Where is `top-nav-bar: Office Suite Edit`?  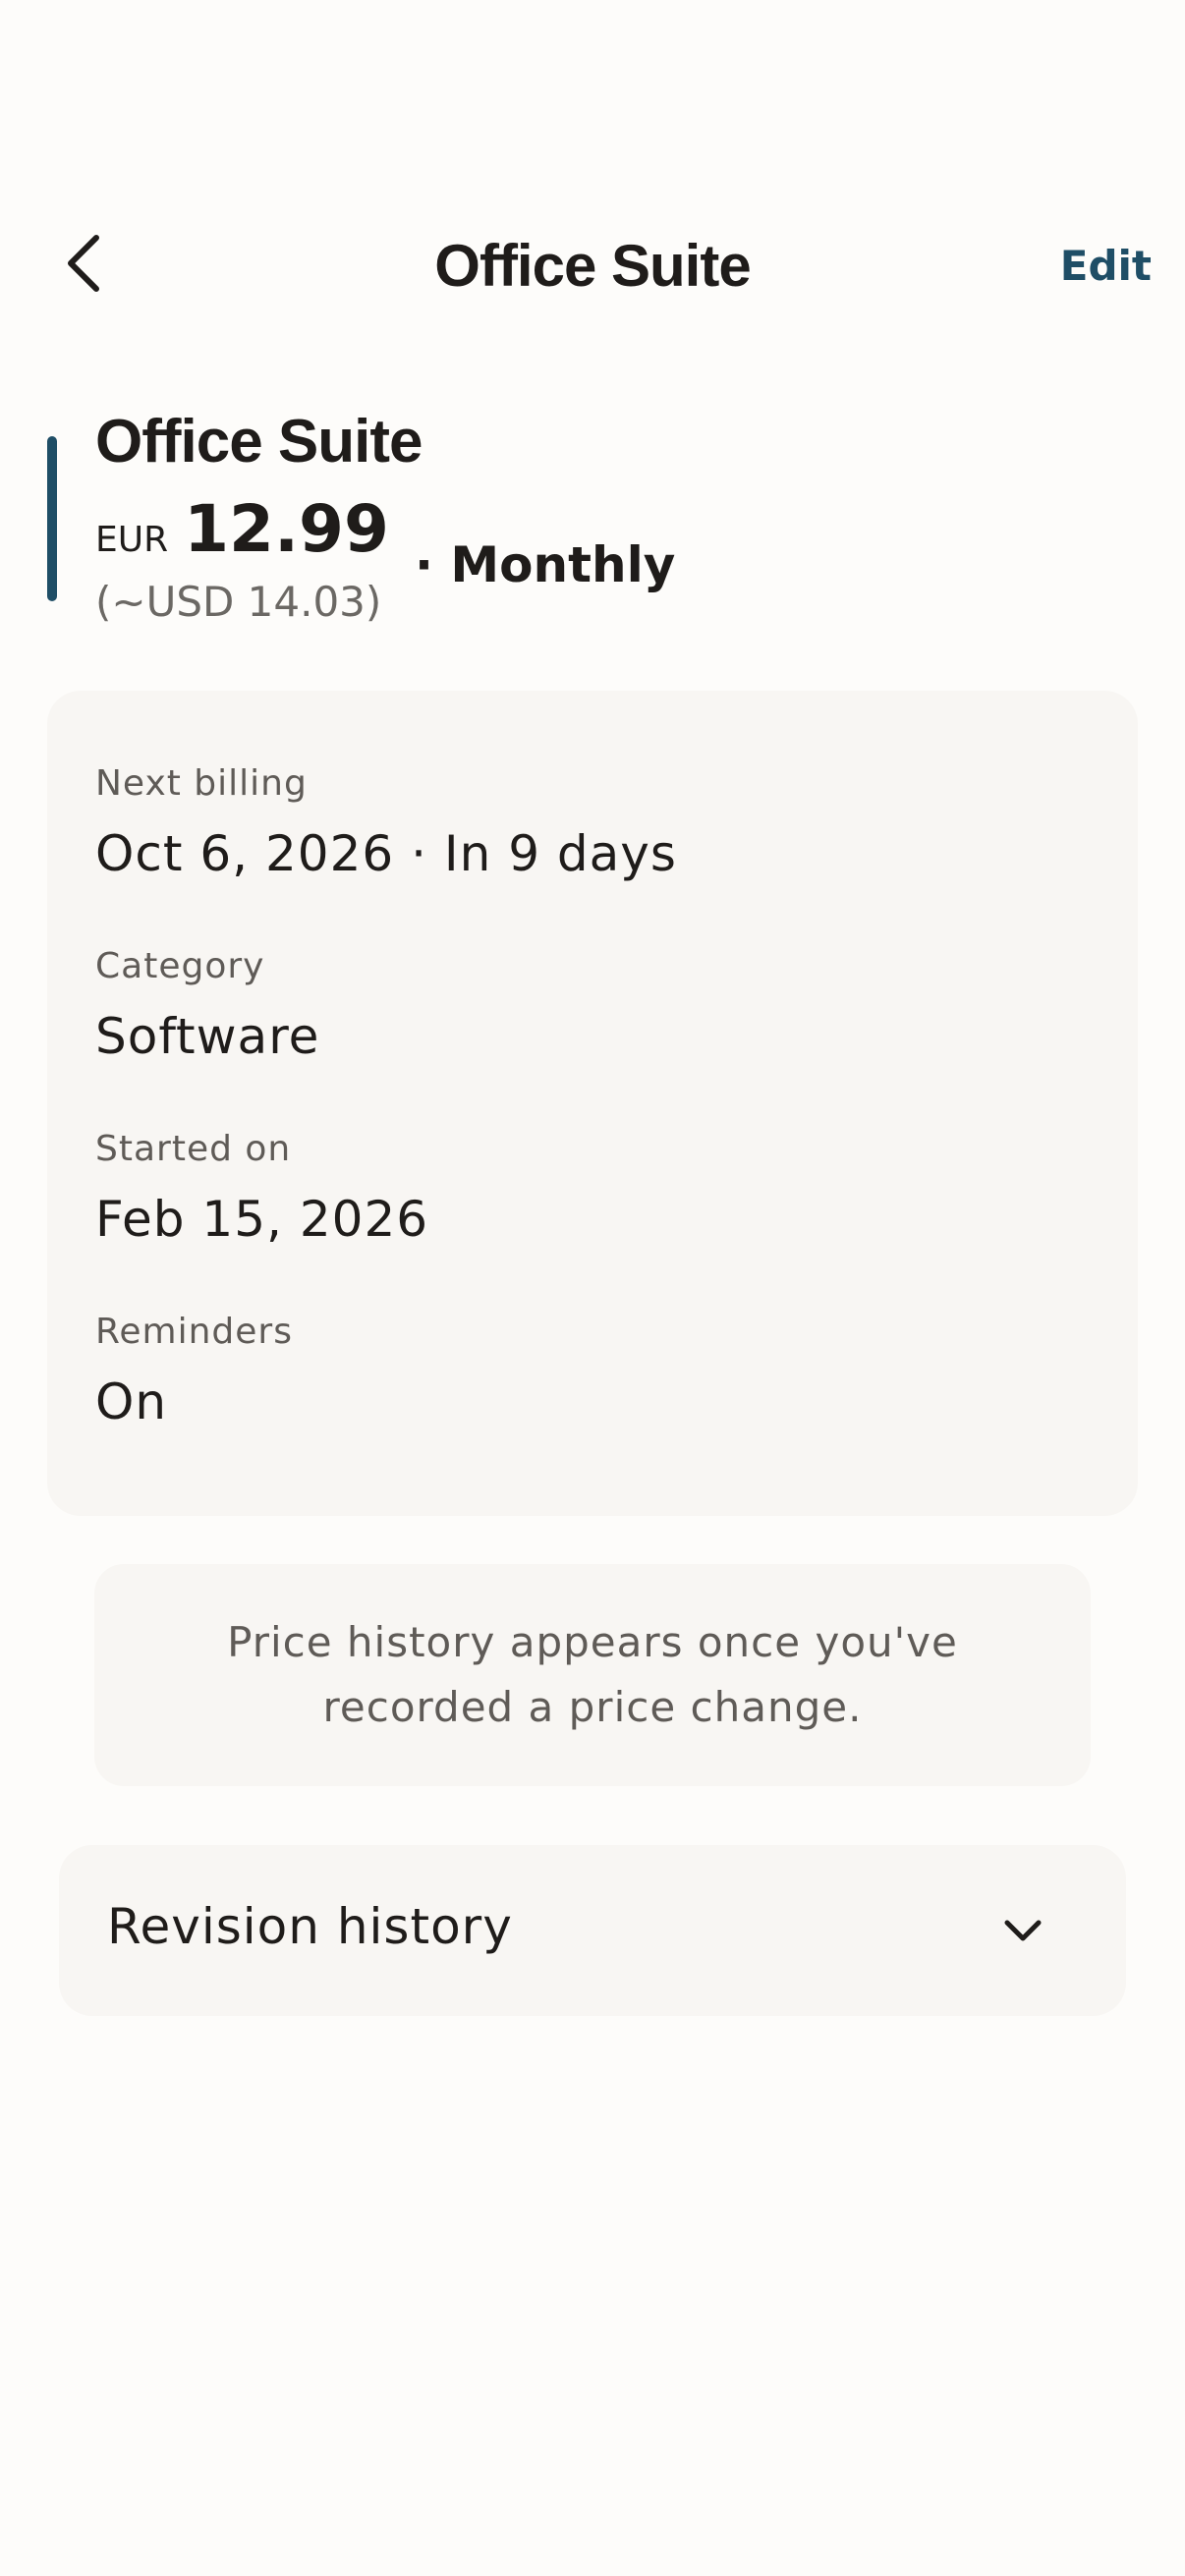
top-nav-bar: Office Suite Edit is located at coordinates (592, 265).